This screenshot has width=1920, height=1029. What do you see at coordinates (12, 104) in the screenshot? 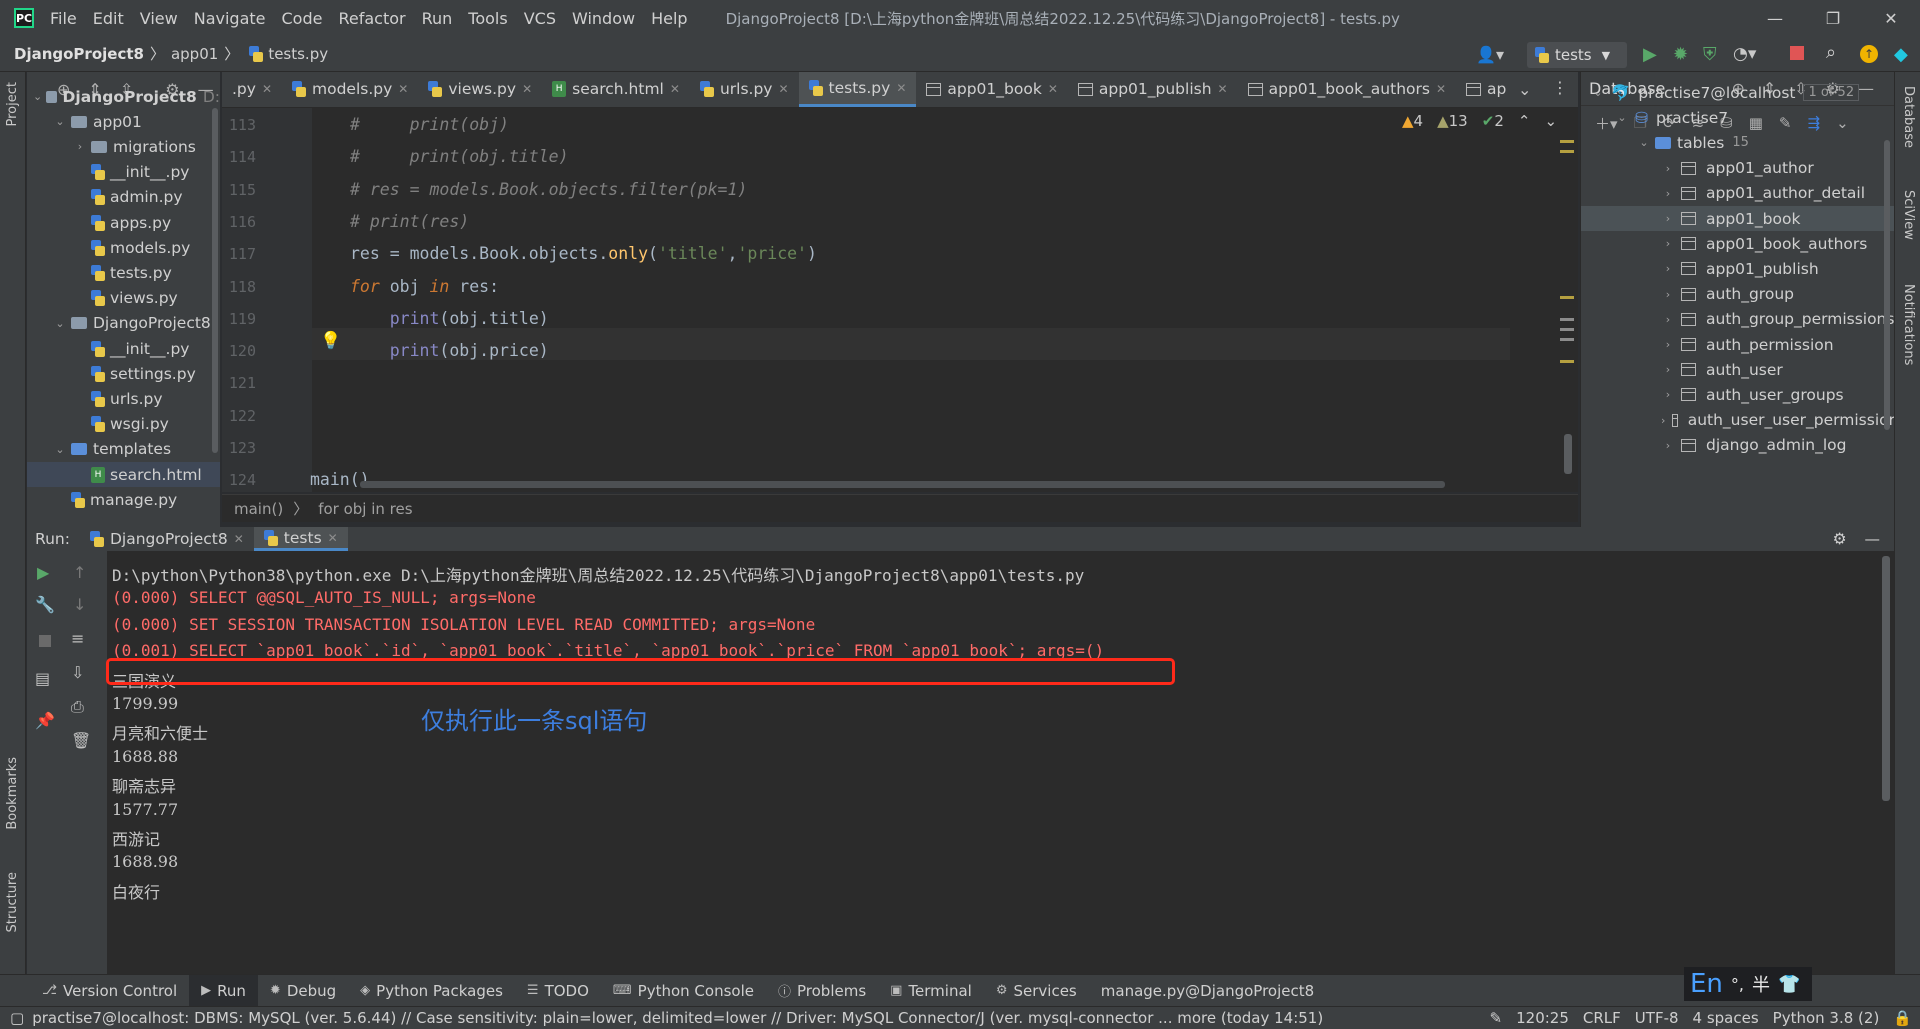
I see `project-tool-button: Project` at bounding box center [12, 104].